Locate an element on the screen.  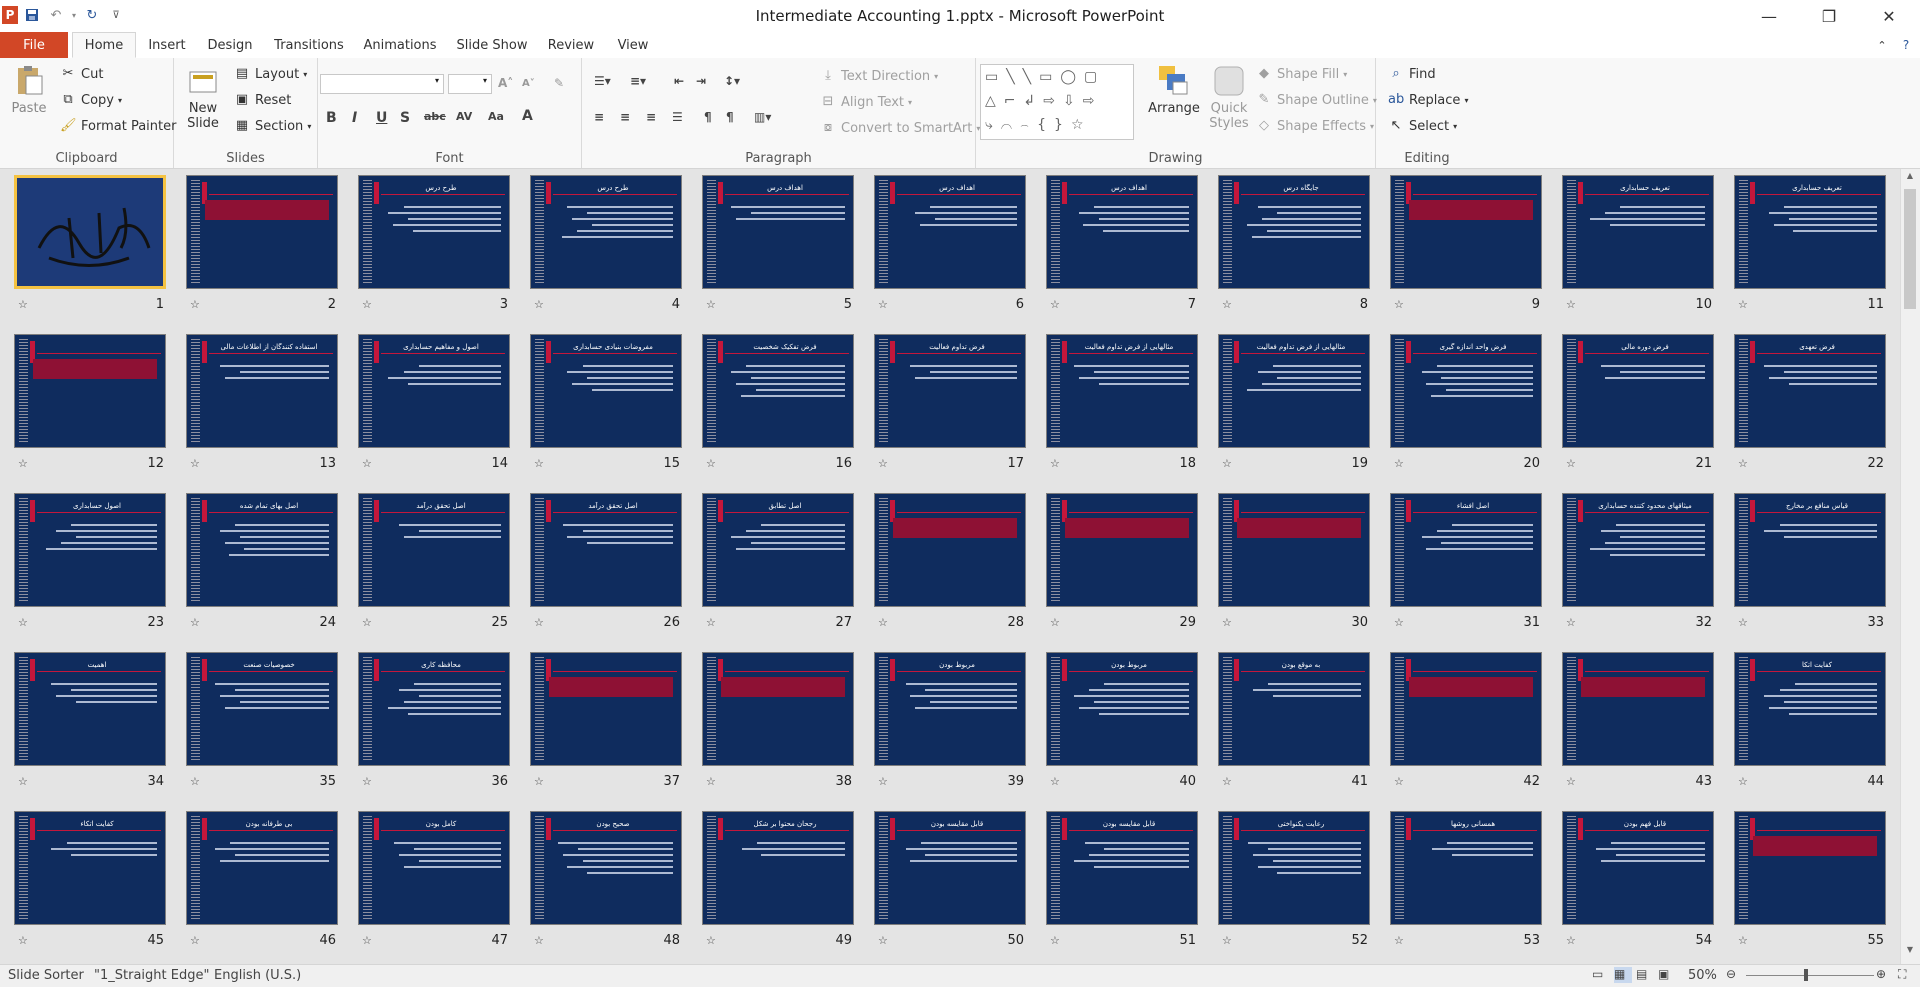
replace-button: ab Replace ▾ is located at coordinates (1428, 100).